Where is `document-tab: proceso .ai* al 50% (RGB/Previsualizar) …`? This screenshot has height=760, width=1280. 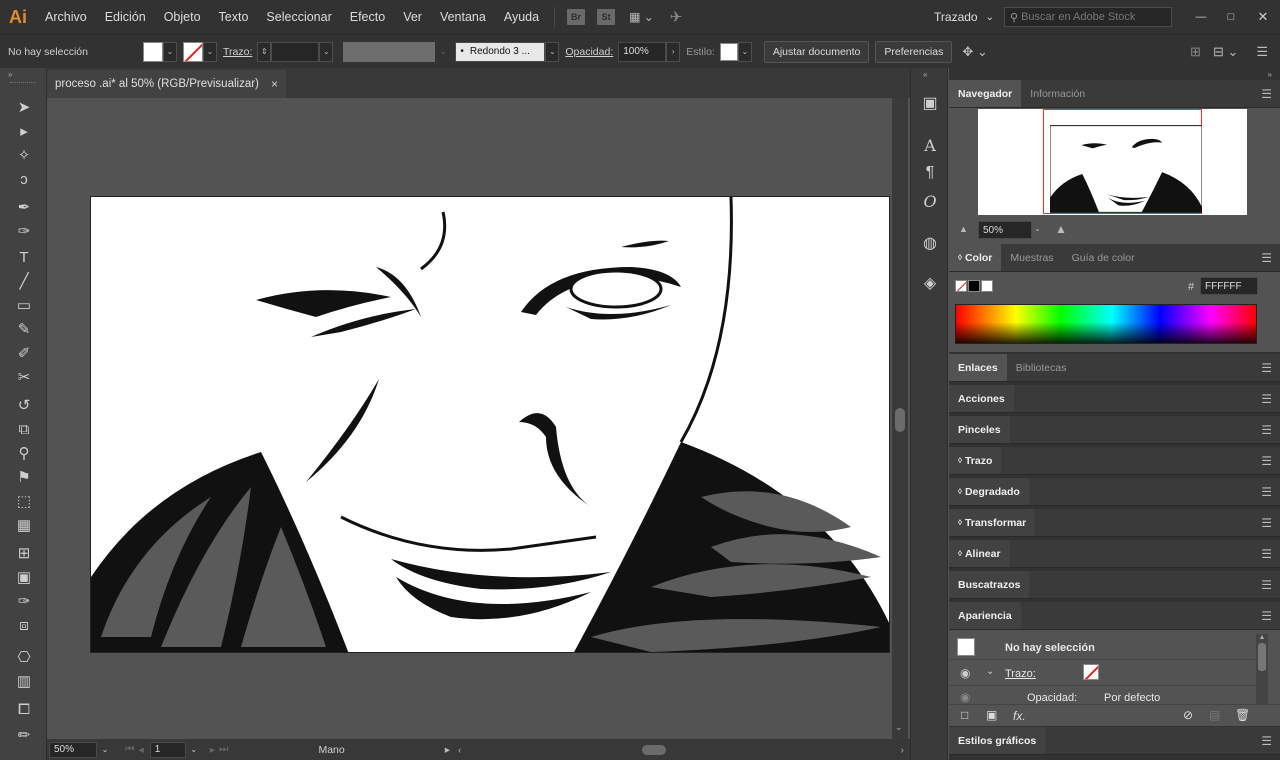 document-tab: proceso .ai* al 50% (RGB/Previsualizar) … is located at coordinates (166, 84).